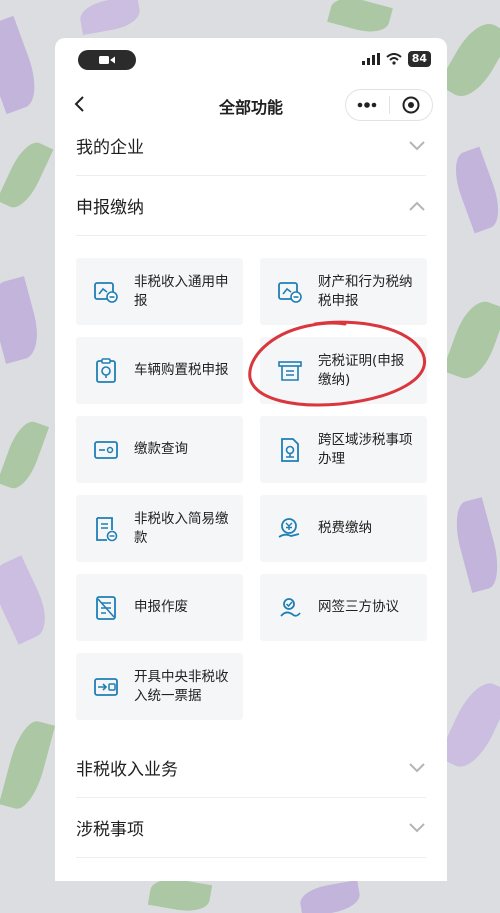 The image size is (500, 913). Describe the element at coordinates (290, 371) in the screenshot. I see `tax-certificate-icon` at that location.